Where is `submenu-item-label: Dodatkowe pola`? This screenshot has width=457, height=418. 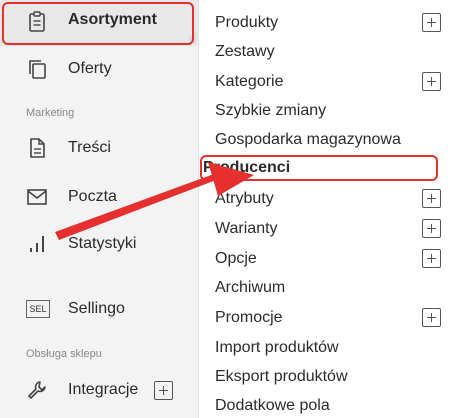
submenu-item-label: Dodatkowe pola is located at coordinates (272, 405).